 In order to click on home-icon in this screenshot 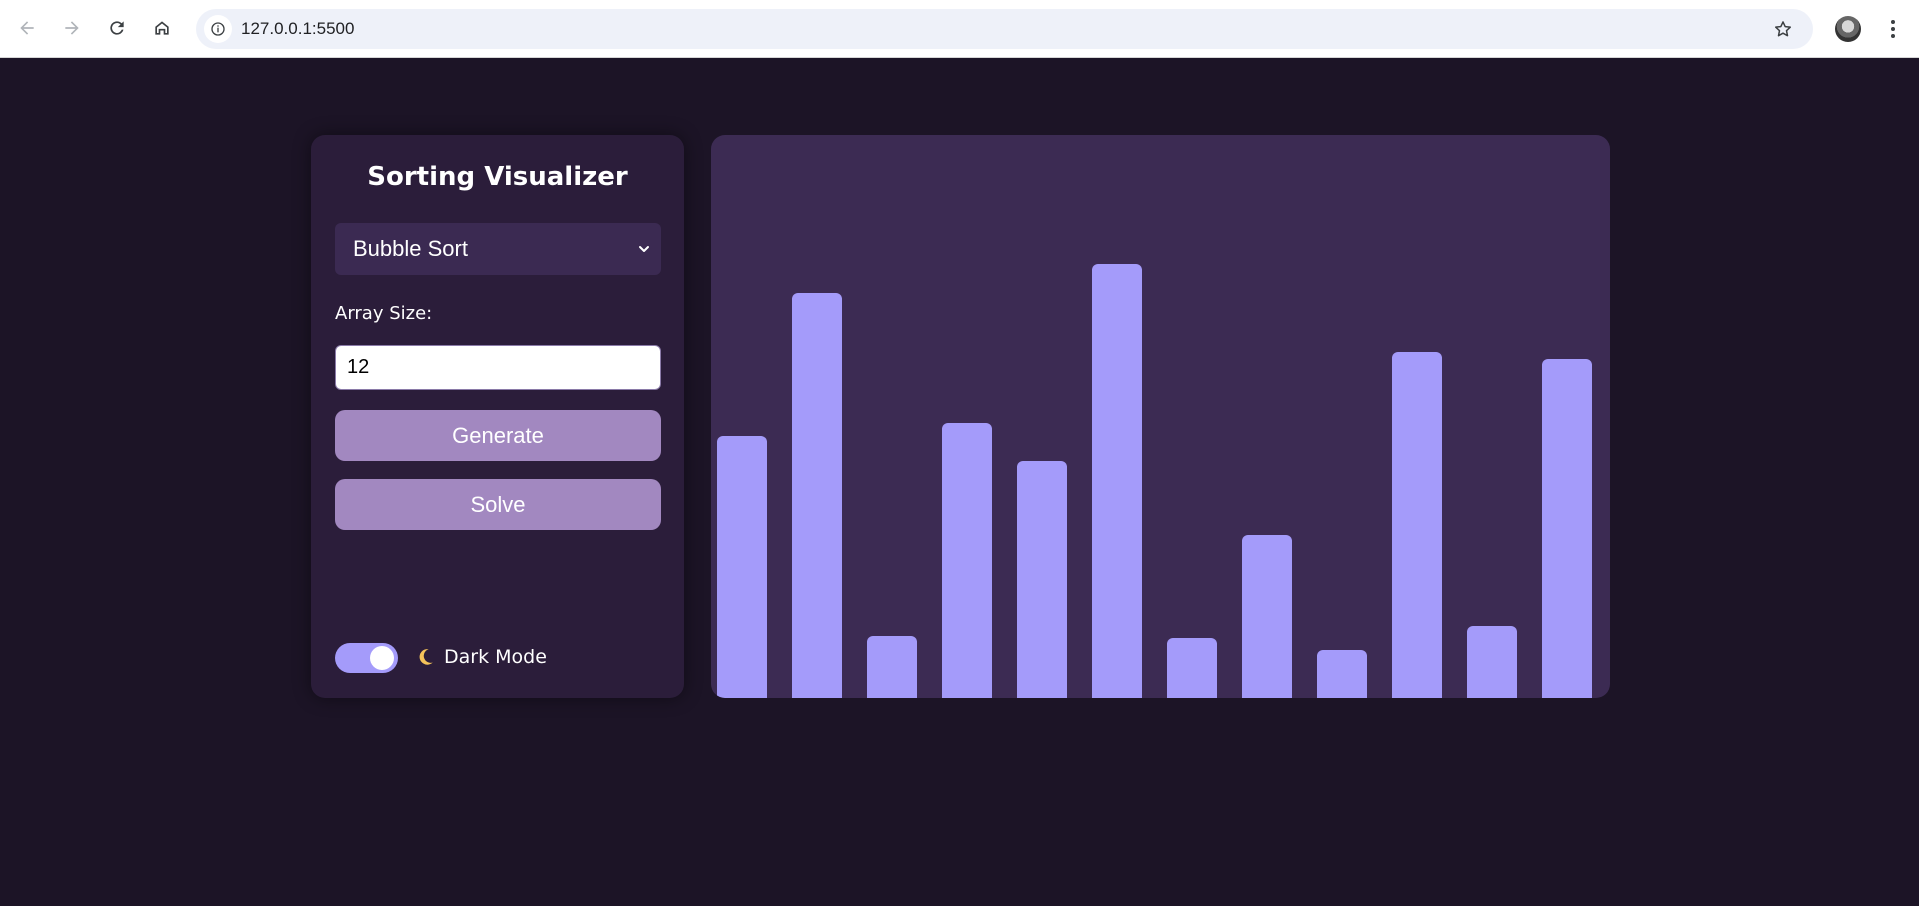, I will do `click(162, 28)`.